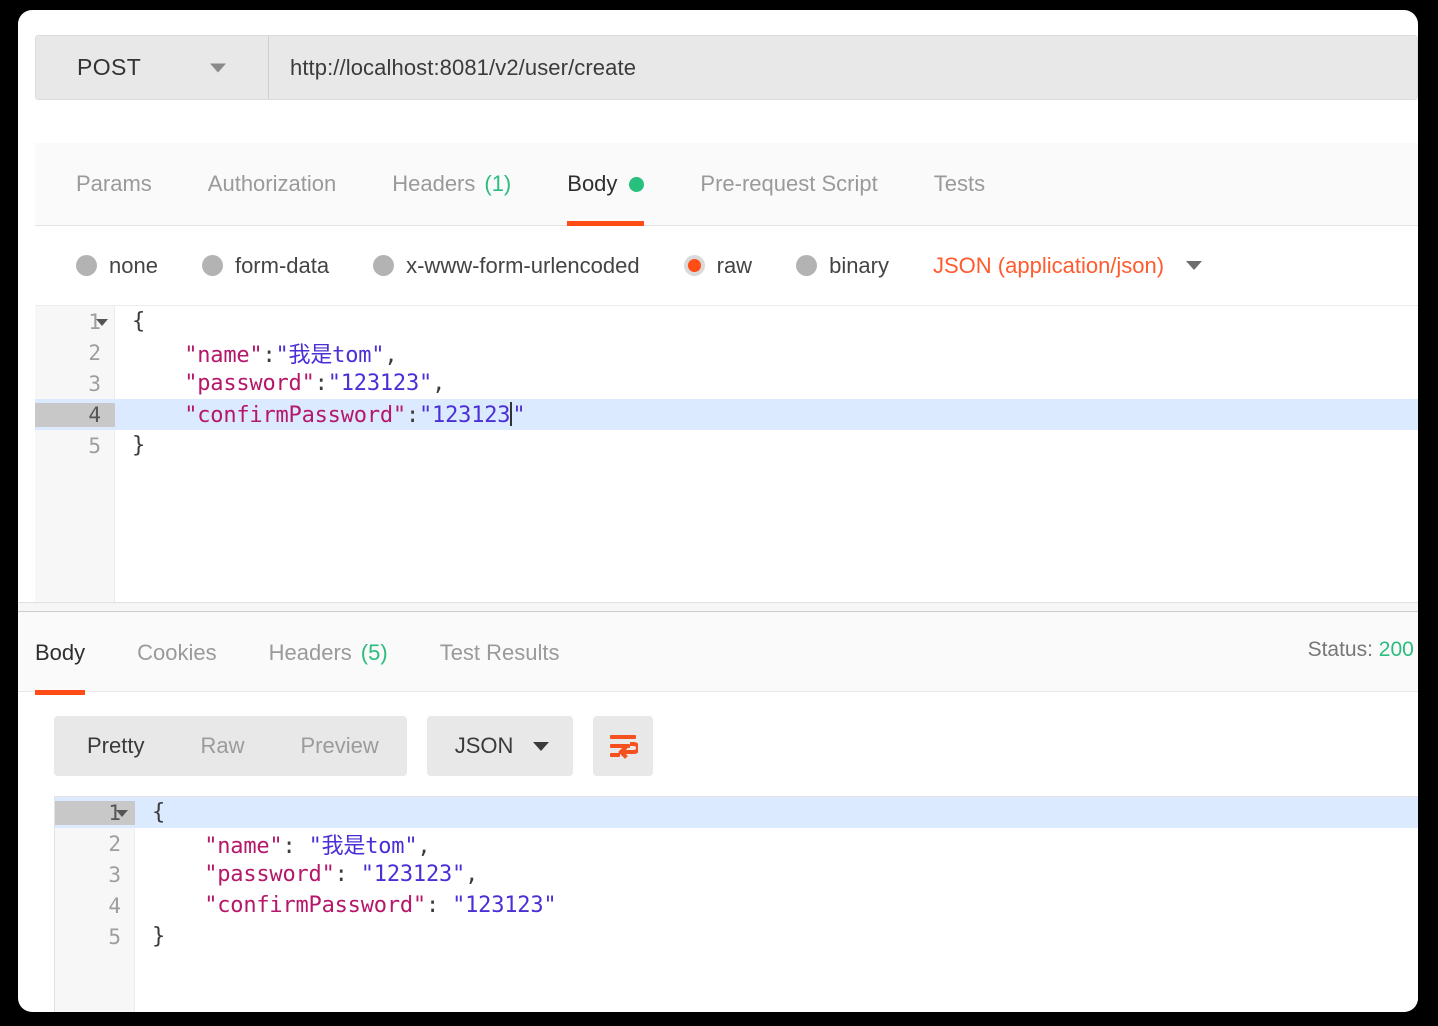  Describe the element at coordinates (355, 414) in the screenshot. I see `code-content: "confirmPassword":"123123"` at that location.